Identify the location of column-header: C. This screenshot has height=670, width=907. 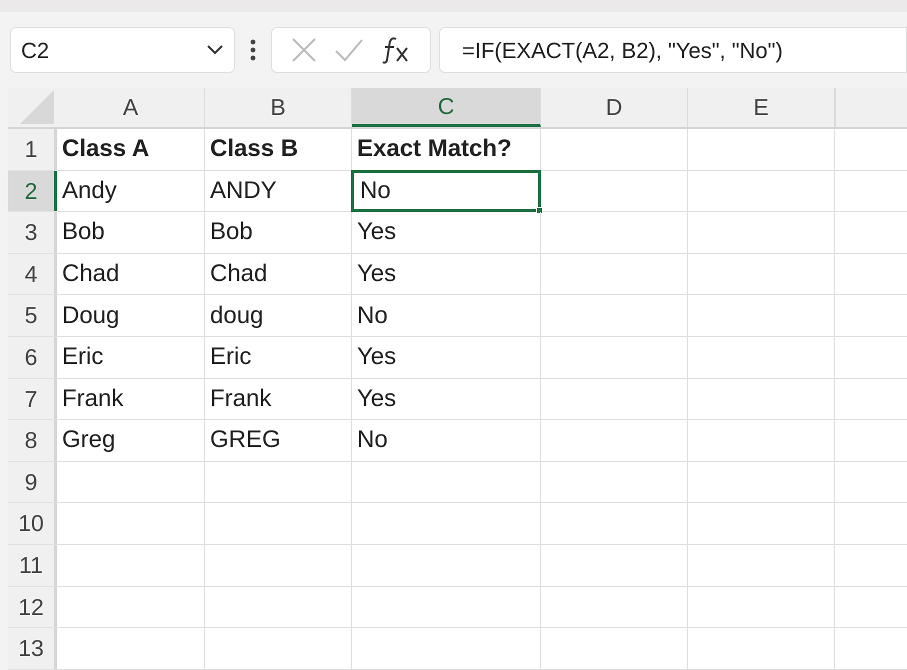
(446, 107).